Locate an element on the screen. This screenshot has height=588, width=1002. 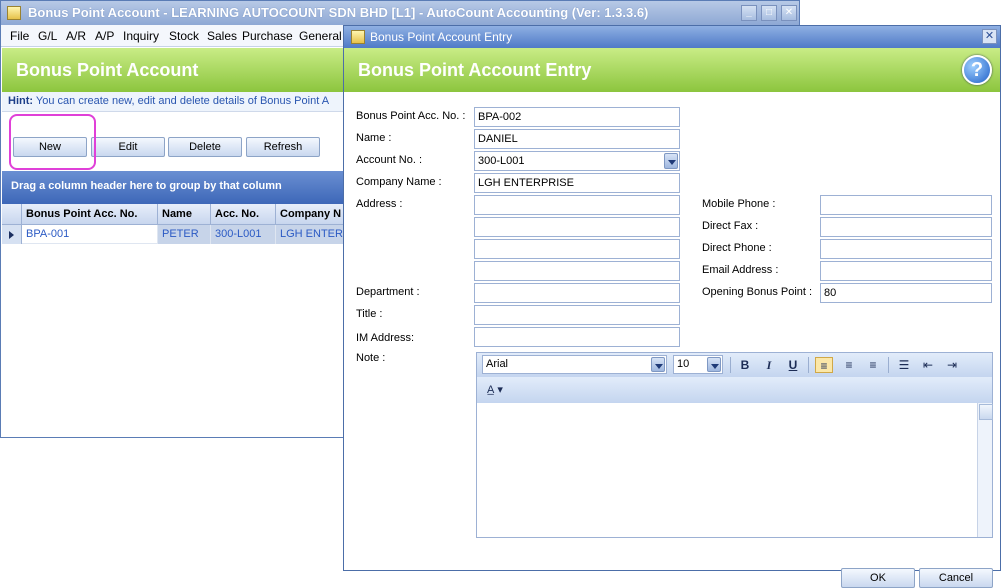
editor-format-toolbar: Arial 10 B I U ≡ ≡ ≡ ☰ ⇤ ⇥ is located at coordinates (734, 365).